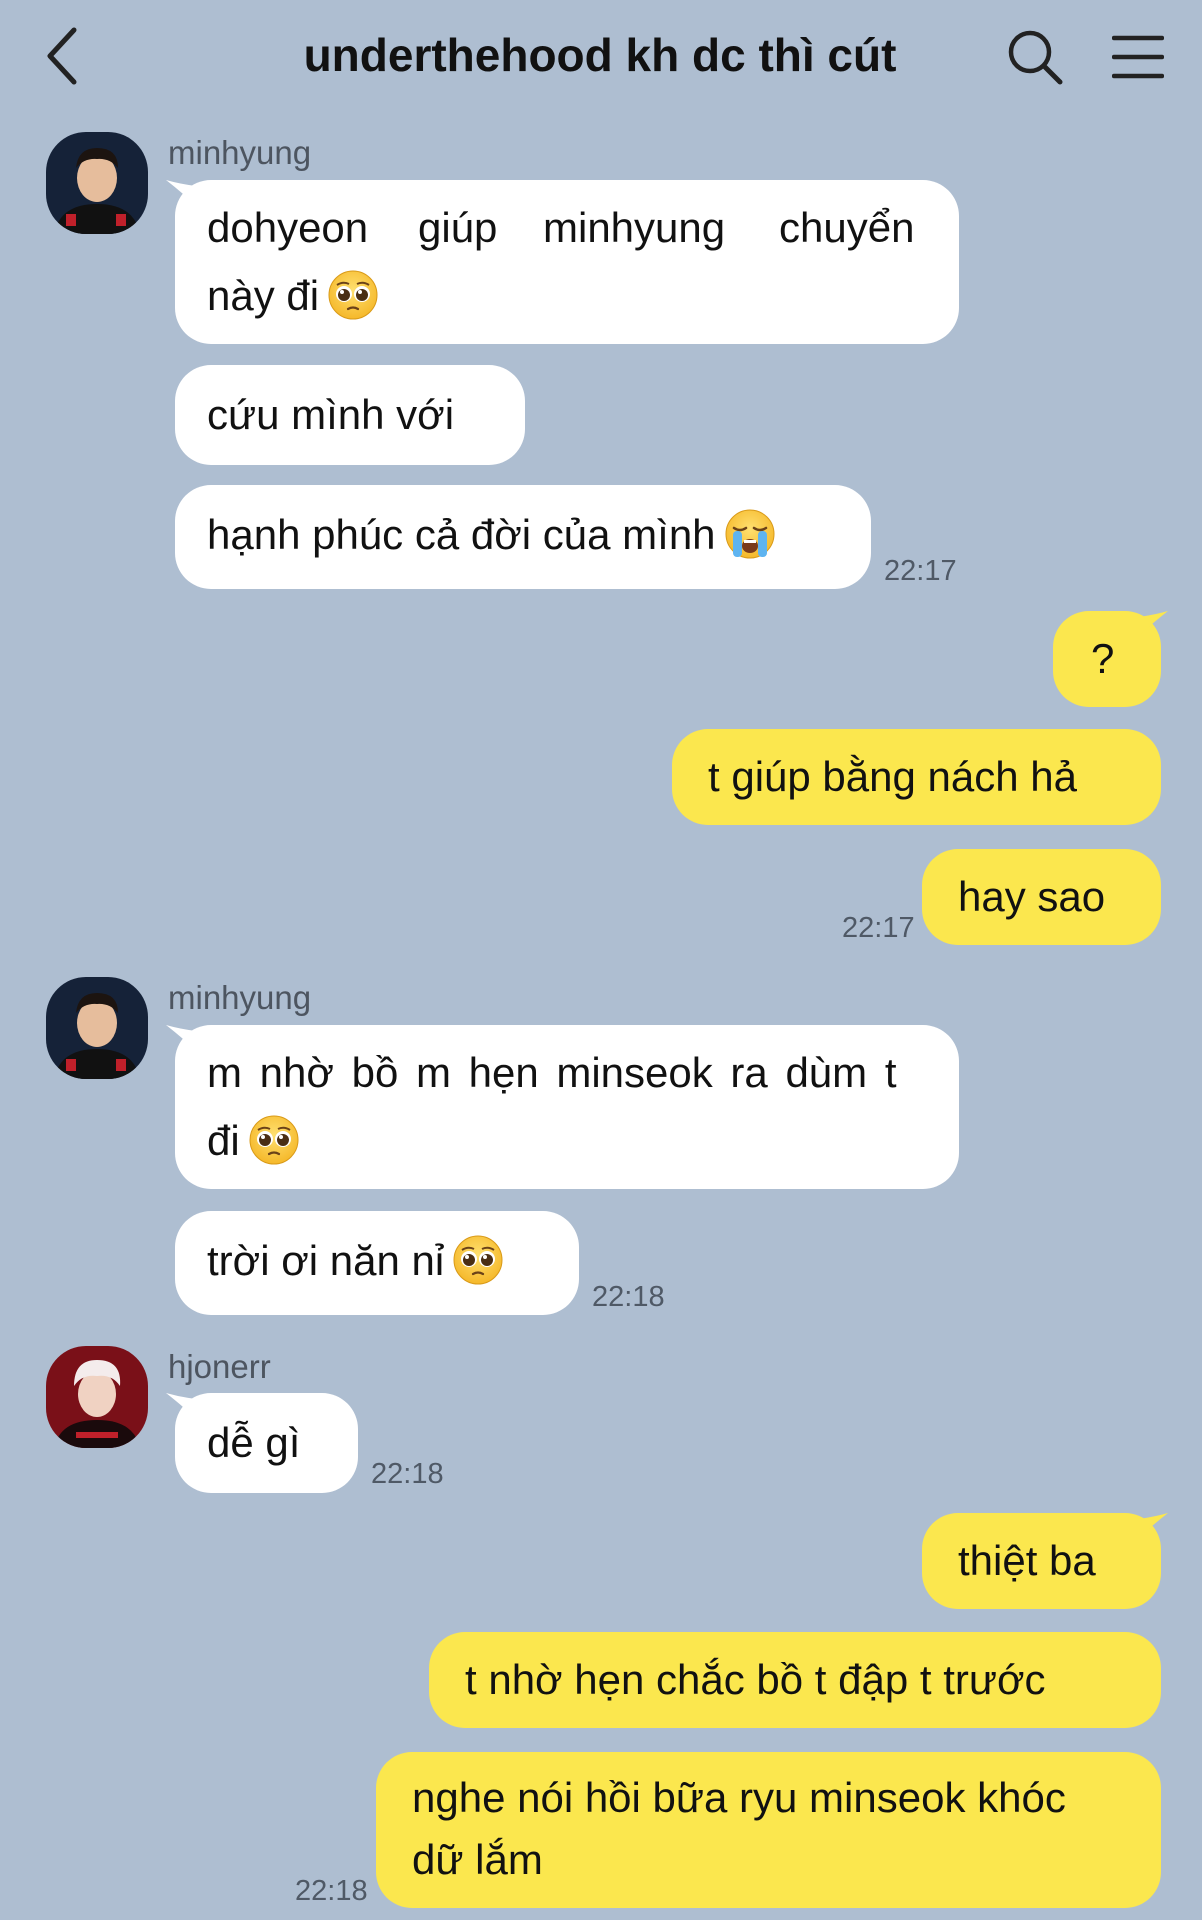 This screenshot has width=1202, height=1920. I want to click on message-bubble: hạnh phúc cả đời của mình, so click(523, 537).